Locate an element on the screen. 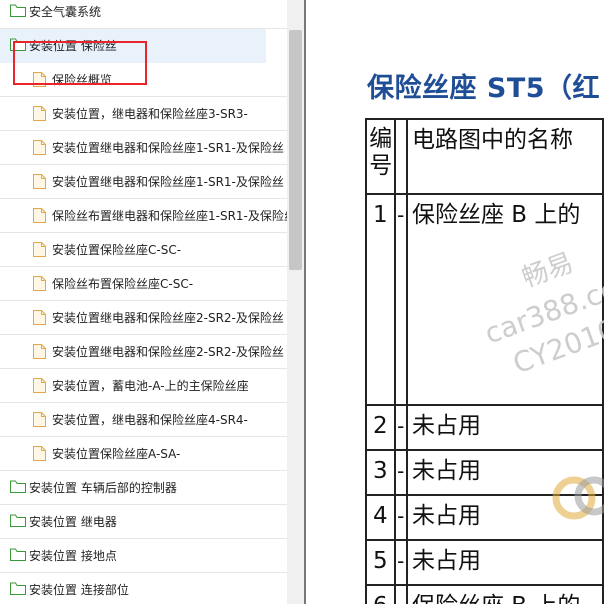 The width and height of the screenshot is (604, 604). table-row: 6-保险丝座 B 上的 is located at coordinates (484, 594).